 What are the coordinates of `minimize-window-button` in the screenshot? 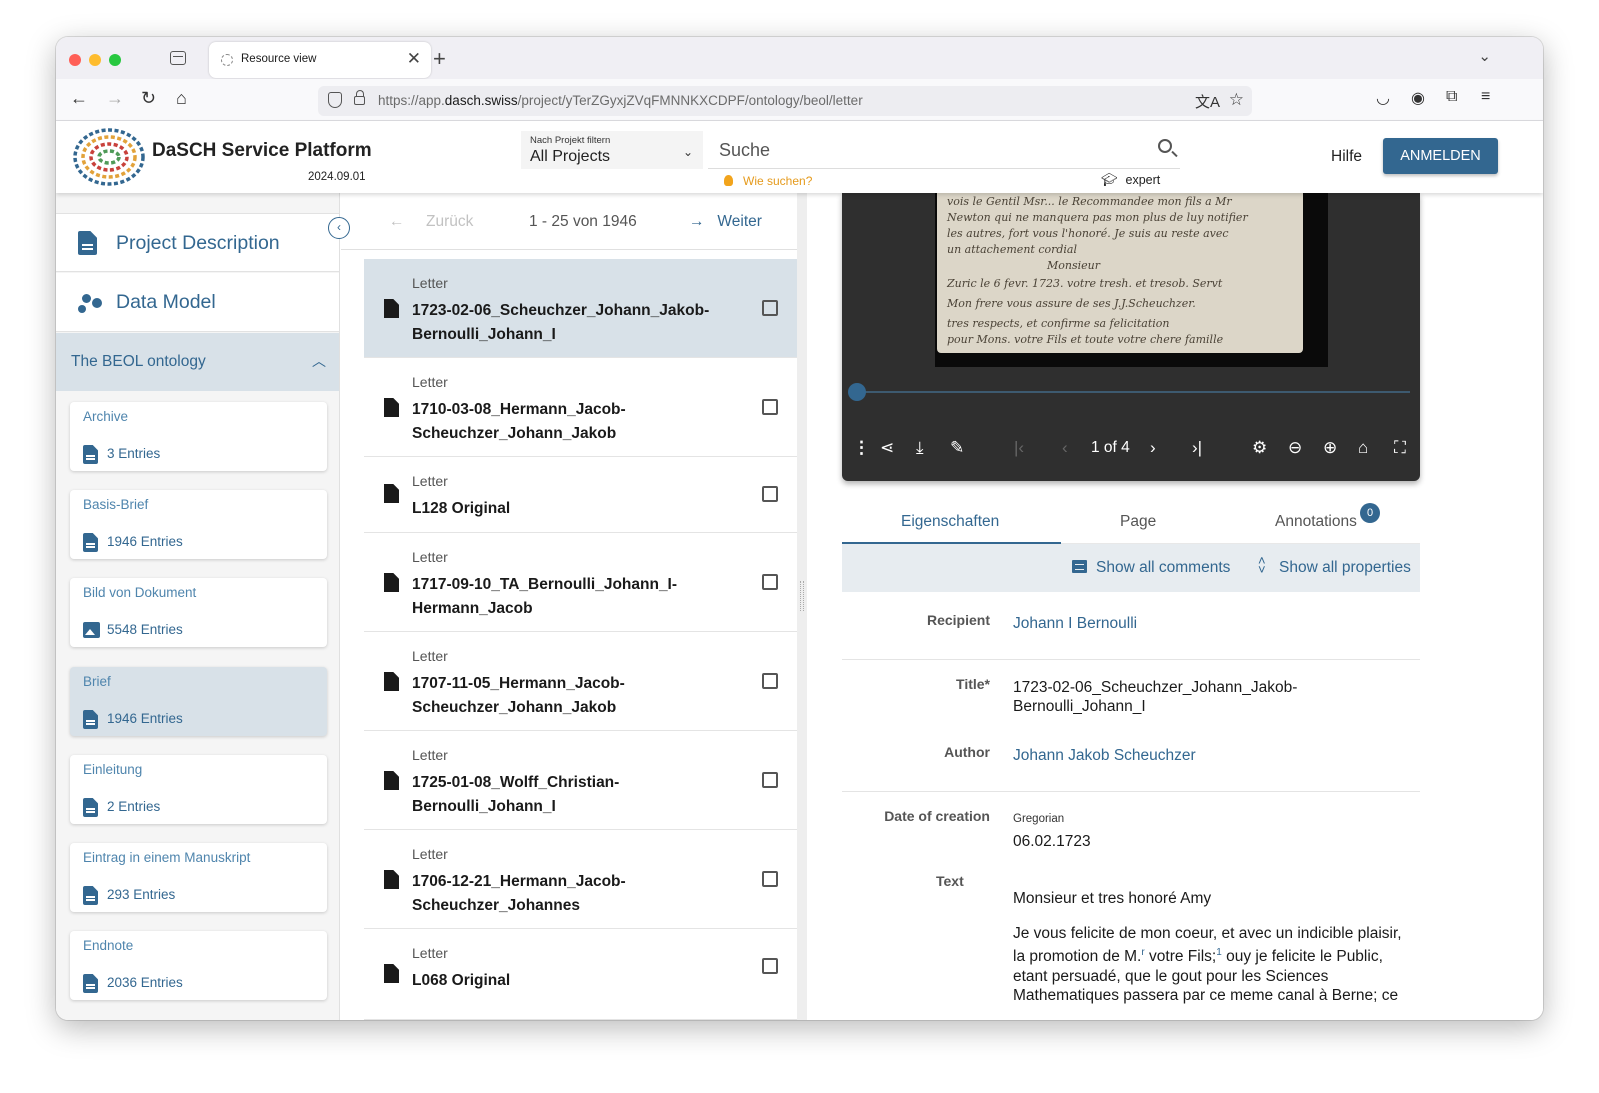 It's located at (95, 60).